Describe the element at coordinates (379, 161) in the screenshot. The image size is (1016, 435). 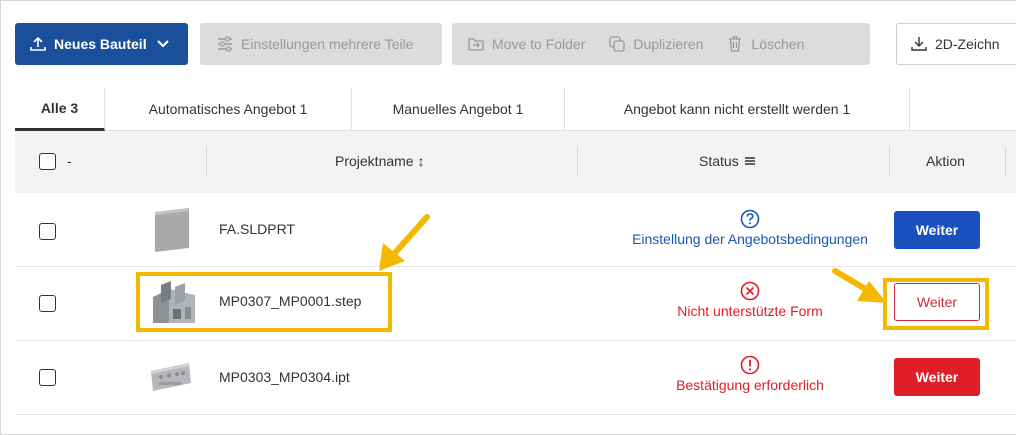
I see `column-header-project: Projektname ↕` at that location.